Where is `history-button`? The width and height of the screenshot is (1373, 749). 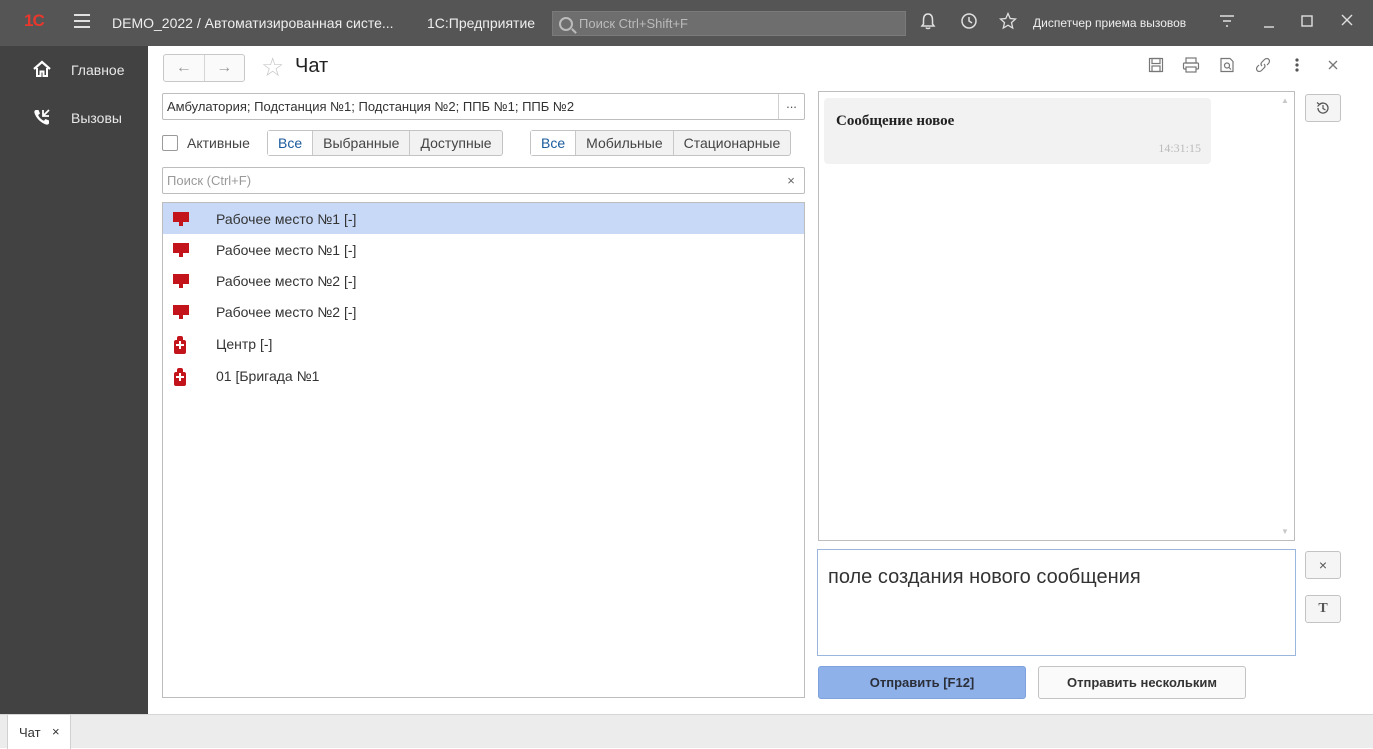 history-button is located at coordinates (1323, 108).